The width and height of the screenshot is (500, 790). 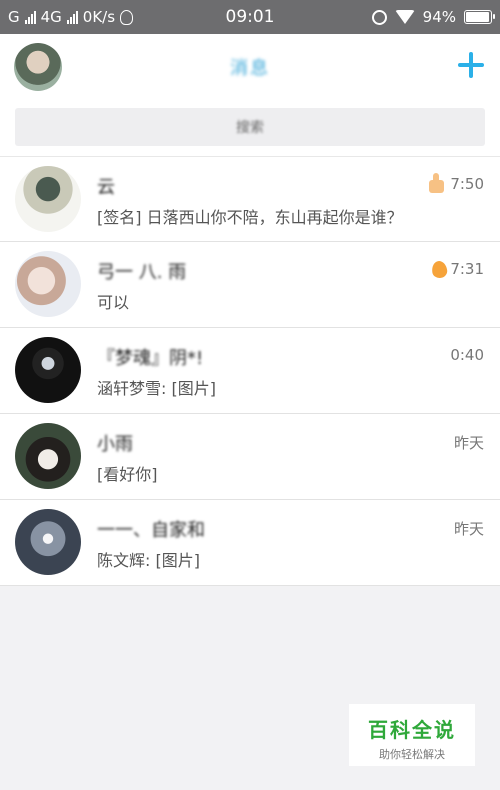 What do you see at coordinates (250, 217) in the screenshot?
I see `last-message: [签名] 日落西山你不陪，东山再起你是谁？` at bounding box center [250, 217].